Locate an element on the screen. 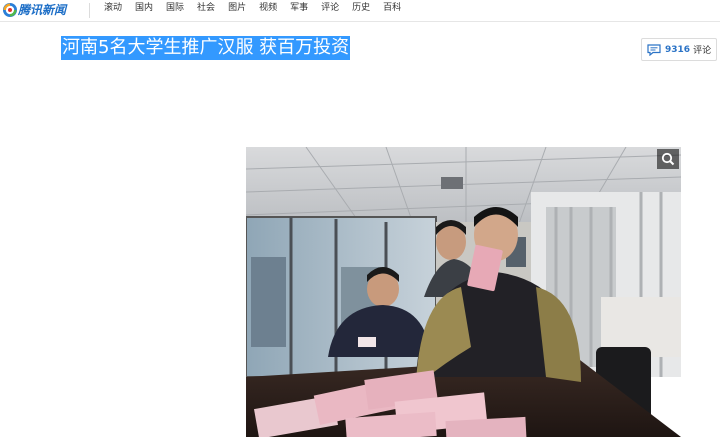  logo-mark-icon is located at coordinates (10, 10).